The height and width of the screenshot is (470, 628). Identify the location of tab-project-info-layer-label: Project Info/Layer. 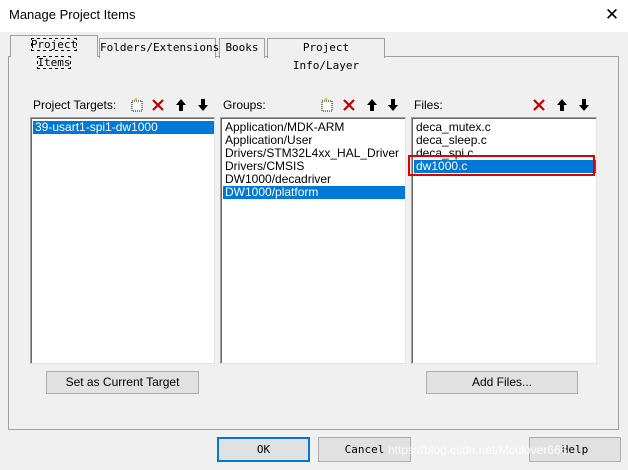
(326, 56).